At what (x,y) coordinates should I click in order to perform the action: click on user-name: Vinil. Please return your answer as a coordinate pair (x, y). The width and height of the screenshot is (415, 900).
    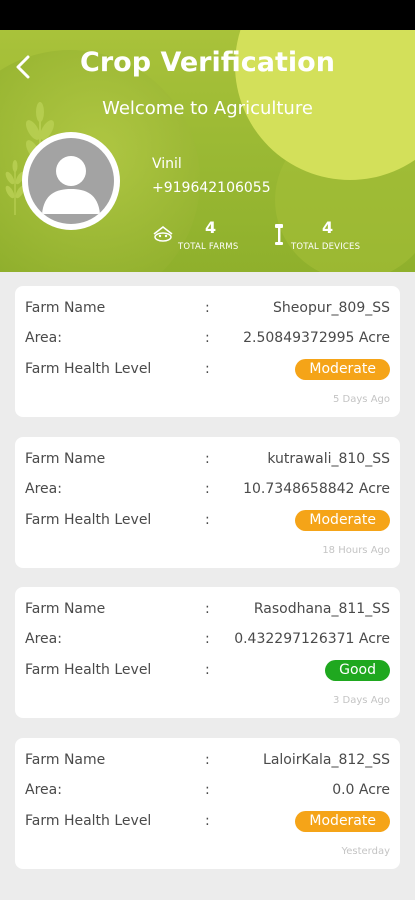
    Looking at the image, I should click on (167, 164).